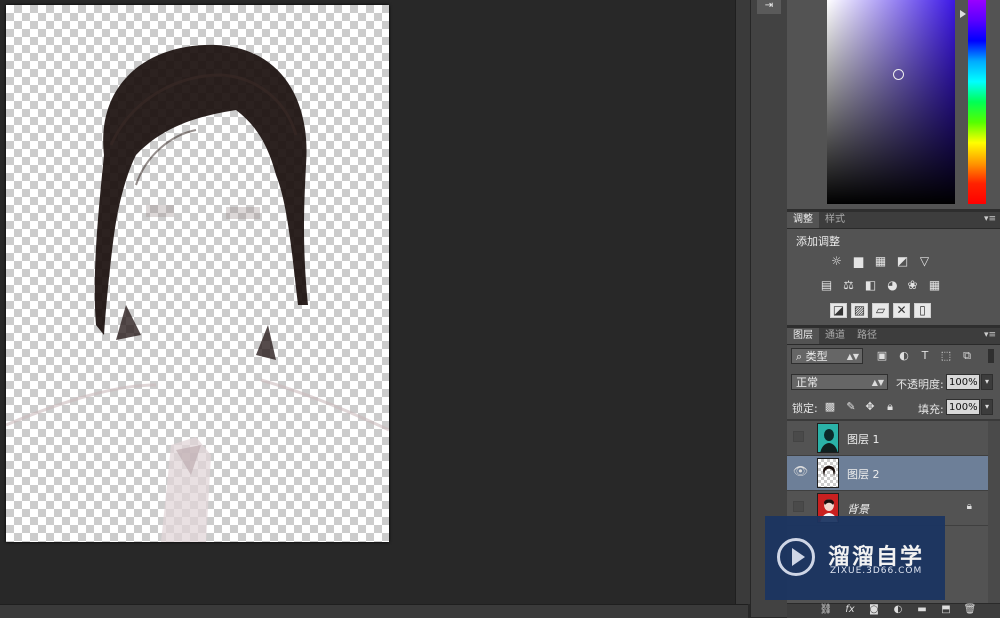 This screenshot has width=1000, height=618. What do you see at coordinates (987, 407) in the screenshot?
I see `fill-dropdown-icon: ▾` at bounding box center [987, 407].